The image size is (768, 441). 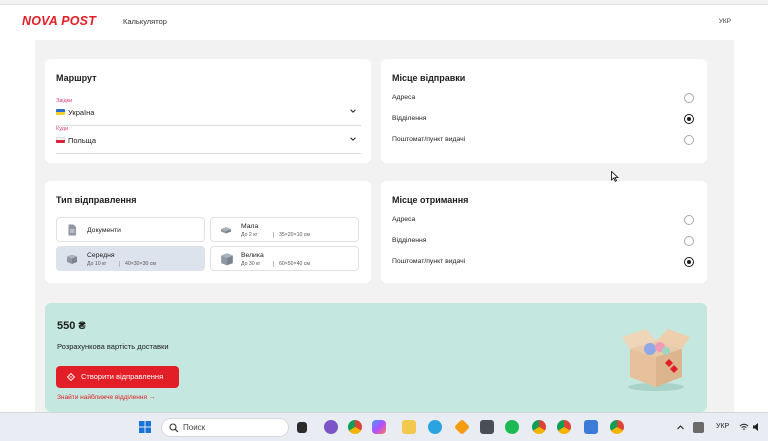 What do you see at coordinates (97, 264) in the screenshot?
I see `tile-weight: До 10 кг` at bounding box center [97, 264].